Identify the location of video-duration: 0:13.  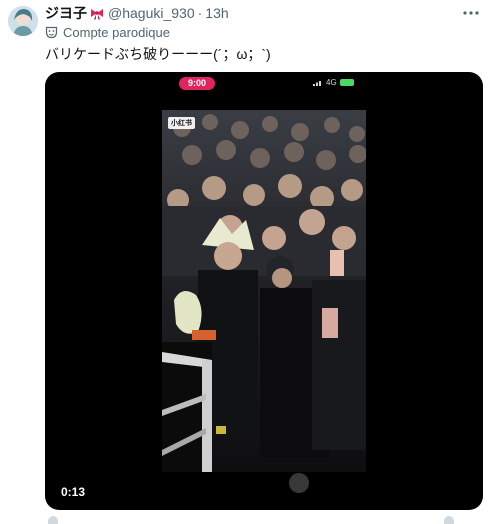
(73, 492).